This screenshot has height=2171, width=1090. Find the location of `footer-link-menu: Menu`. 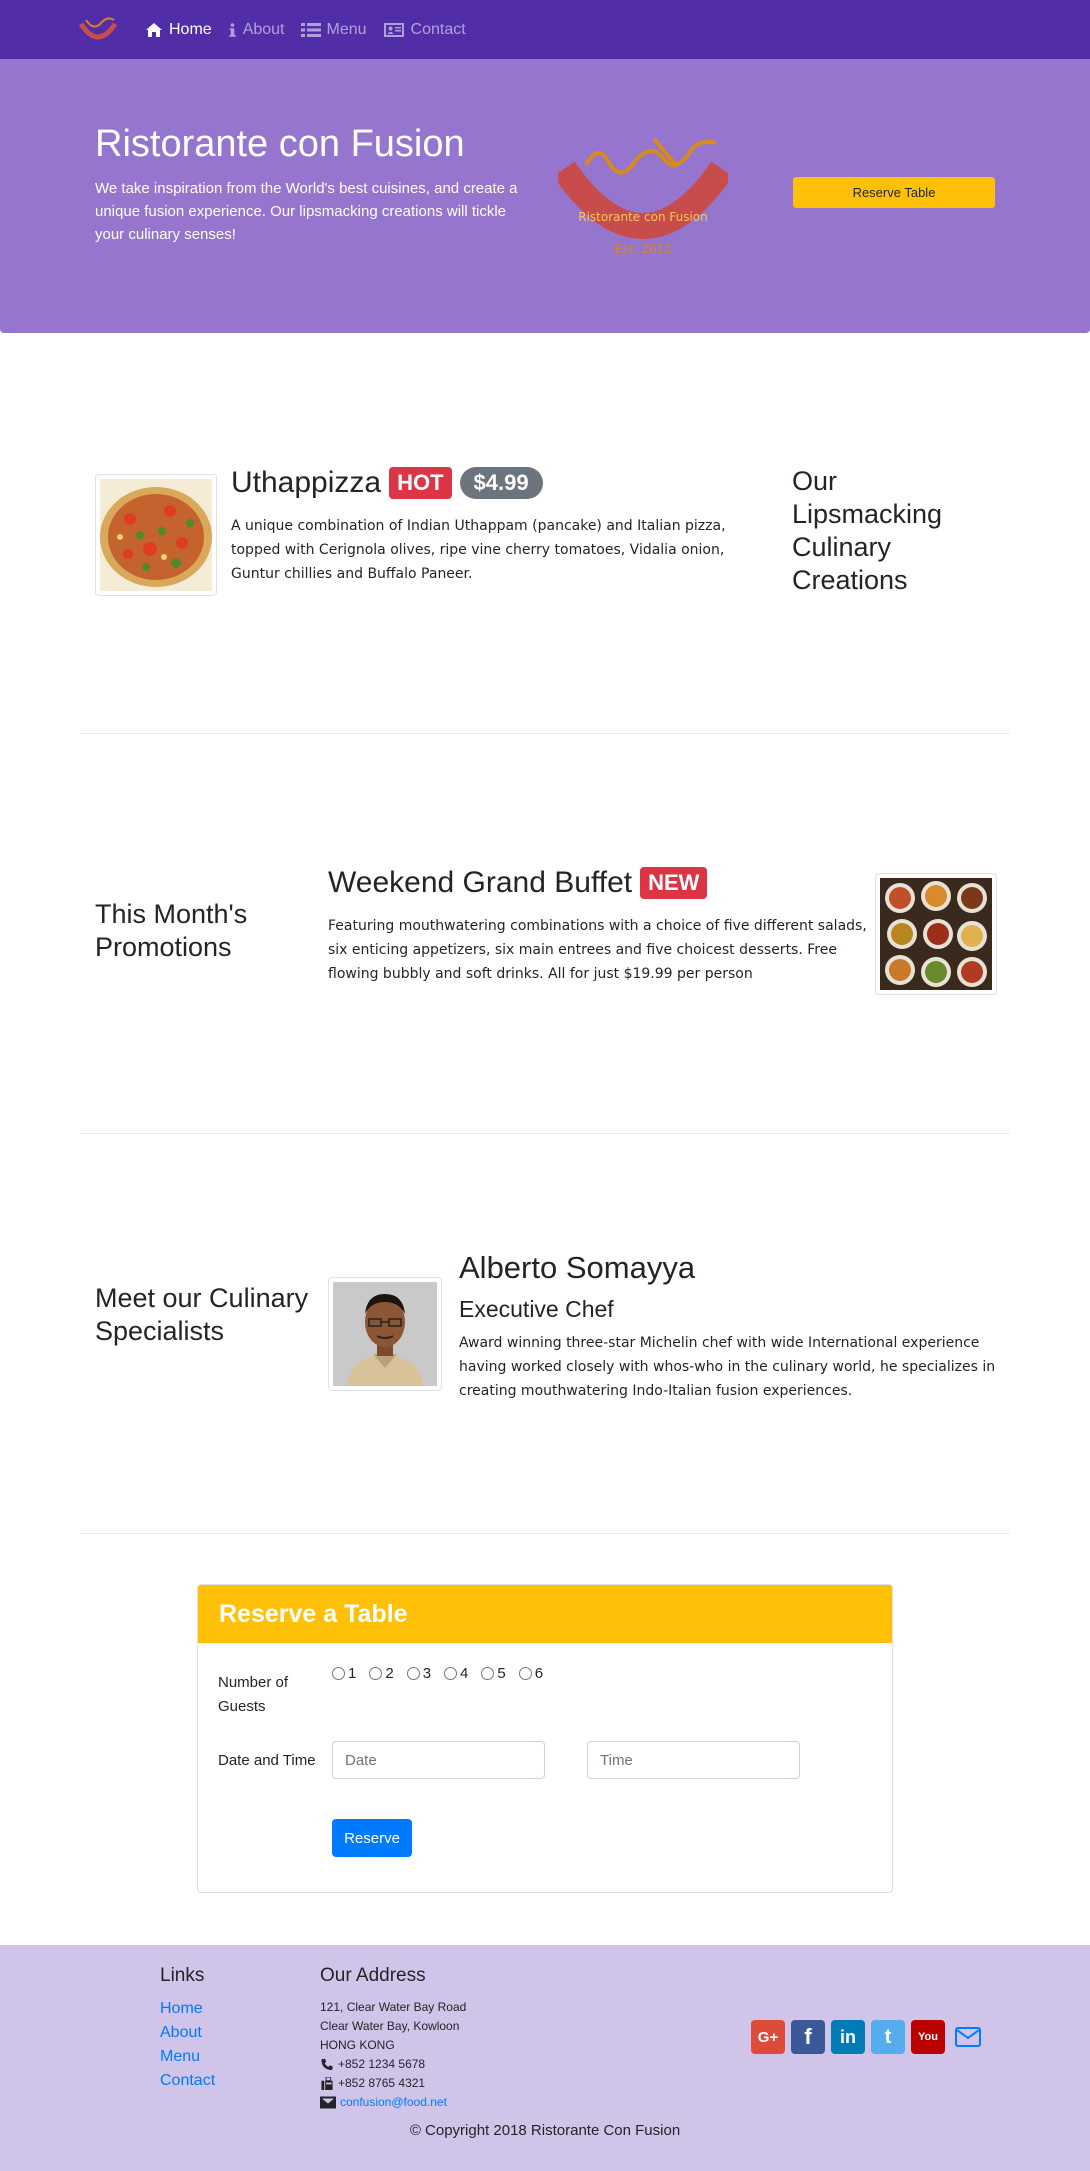

footer-link-menu: Menu is located at coordinates (187, 2057).